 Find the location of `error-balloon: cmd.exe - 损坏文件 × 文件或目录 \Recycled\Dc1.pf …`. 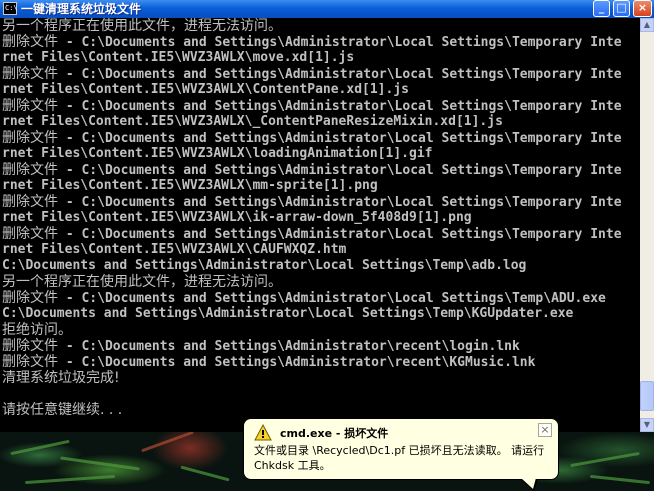

error-balloon: cmd.exe - 损坏文件 × 文件或目录 \Recycled\Dc1.pf … is located at coordinates (401, 449).